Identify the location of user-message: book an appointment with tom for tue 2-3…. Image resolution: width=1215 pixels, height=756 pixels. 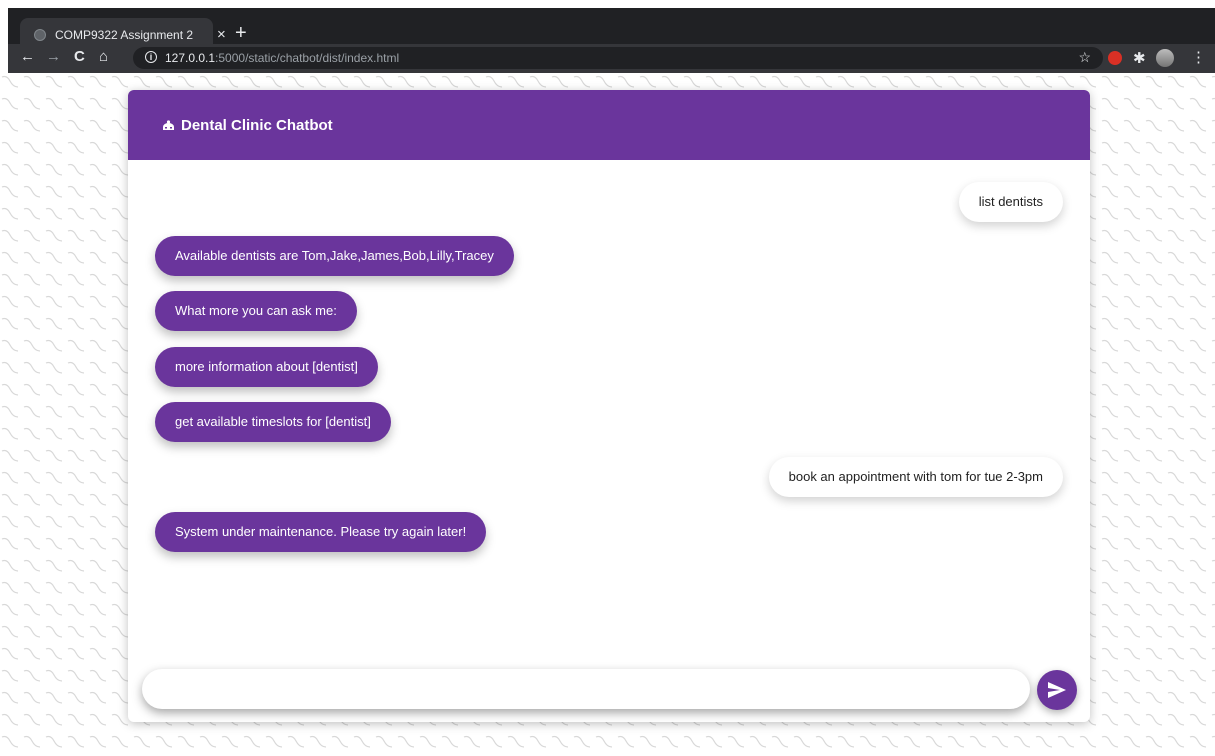
(915, 477).